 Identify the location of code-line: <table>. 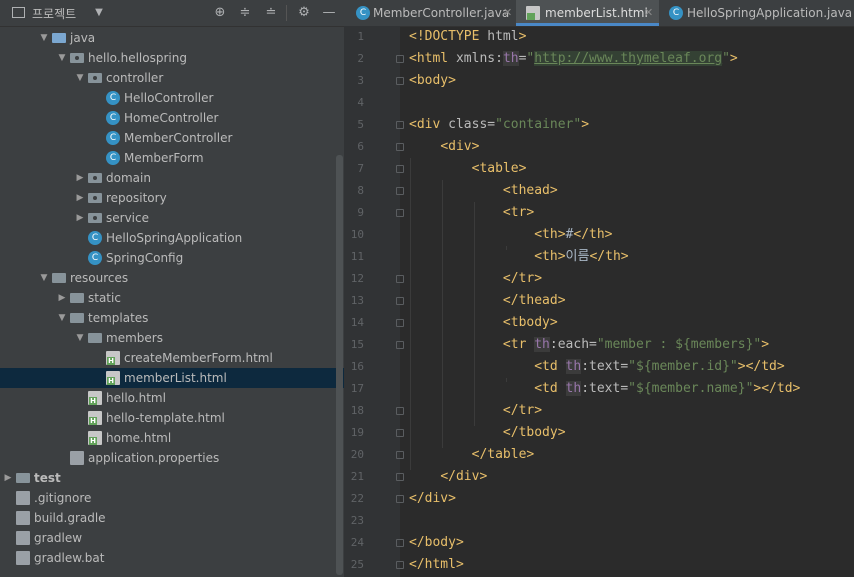
(468, 169).